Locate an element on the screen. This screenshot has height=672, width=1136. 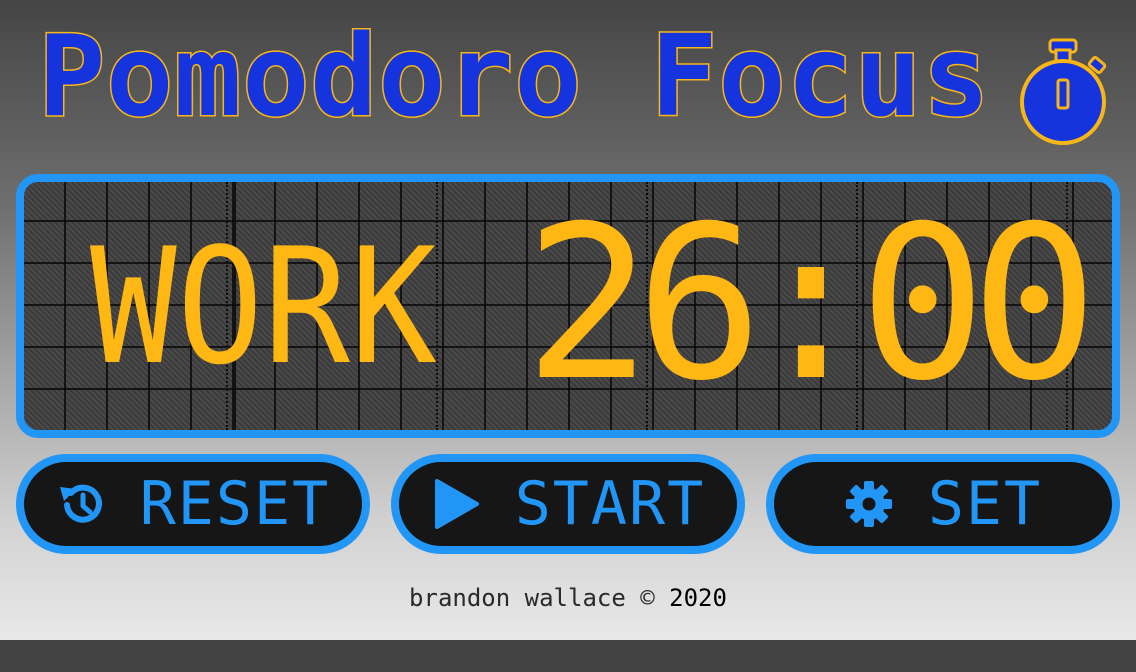
timer-controls: RESET START SET is located at coordinates (568, 504).